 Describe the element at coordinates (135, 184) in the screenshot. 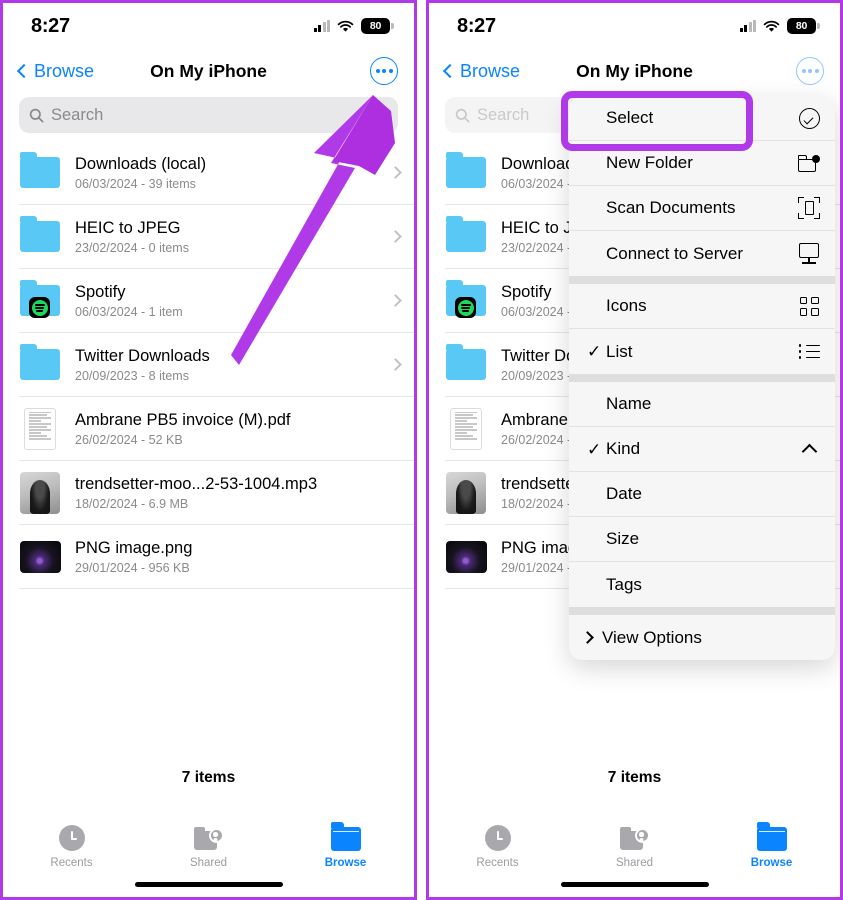

I see `list-item-meta: 06/03/2024 - 39 items` at that location.